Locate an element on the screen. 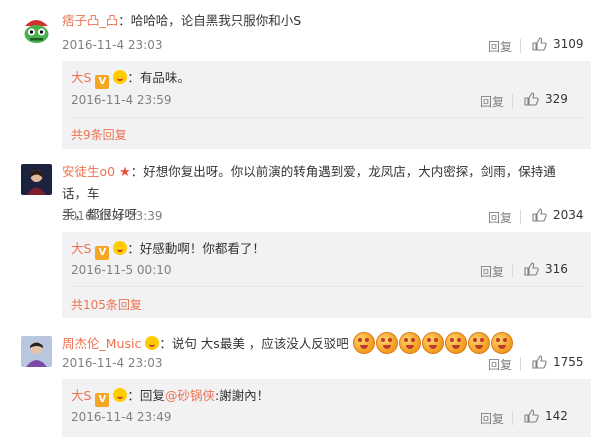  like-button: 3109 is located at coordinates (558, 44).